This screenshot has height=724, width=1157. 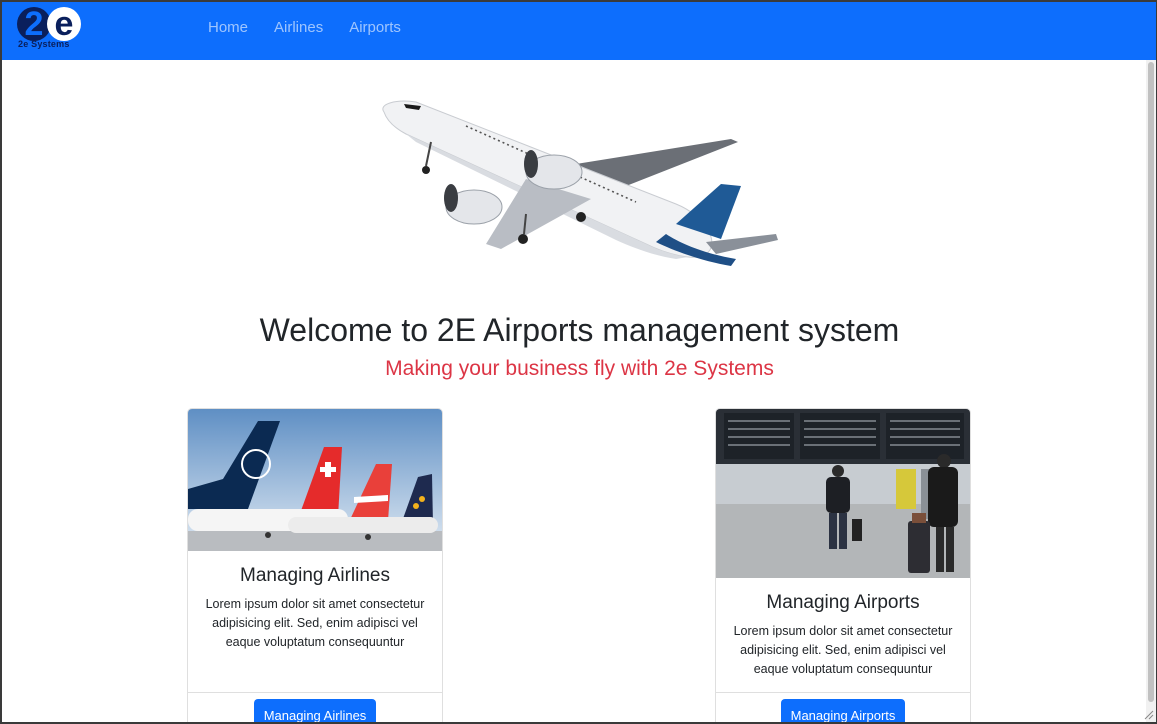 What do you see at coordinates (1151, 382) in the screenshot?
I see `scrollbar-thumb` at bounding box center [1151, 382].